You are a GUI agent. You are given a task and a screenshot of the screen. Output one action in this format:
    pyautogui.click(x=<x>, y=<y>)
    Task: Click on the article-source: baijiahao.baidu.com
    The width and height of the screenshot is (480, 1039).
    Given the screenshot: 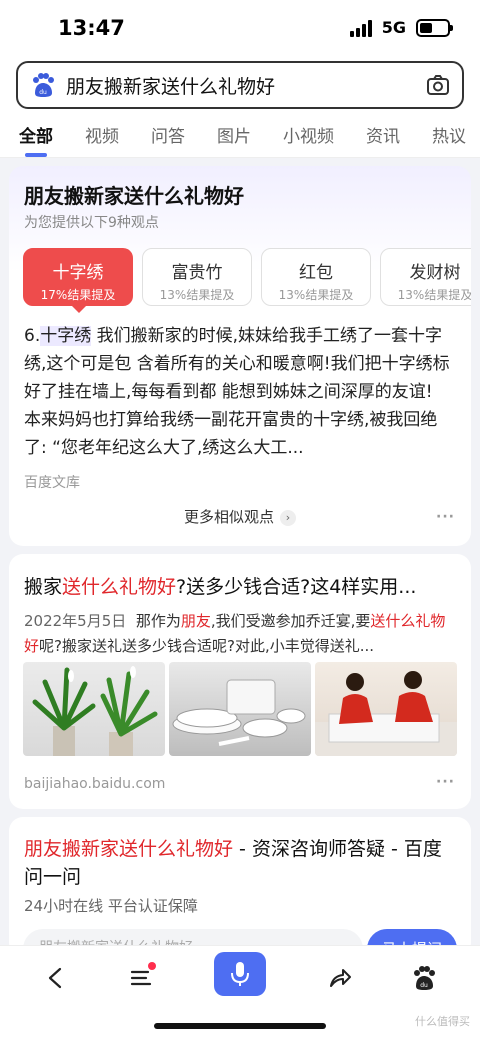 What is the action you would take?
    pyautogui.click(x=95, y=784)
    